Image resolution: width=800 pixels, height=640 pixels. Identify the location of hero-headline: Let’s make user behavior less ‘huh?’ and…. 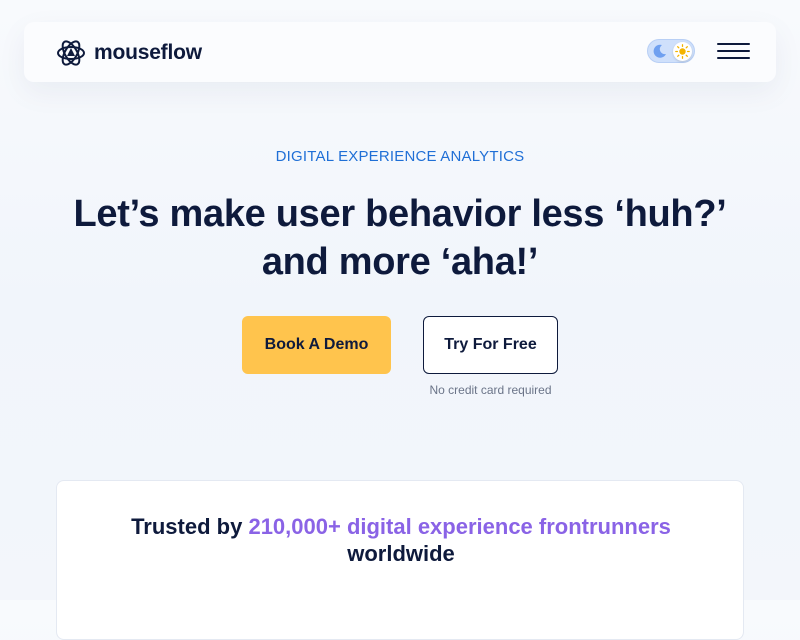
(400, 238).